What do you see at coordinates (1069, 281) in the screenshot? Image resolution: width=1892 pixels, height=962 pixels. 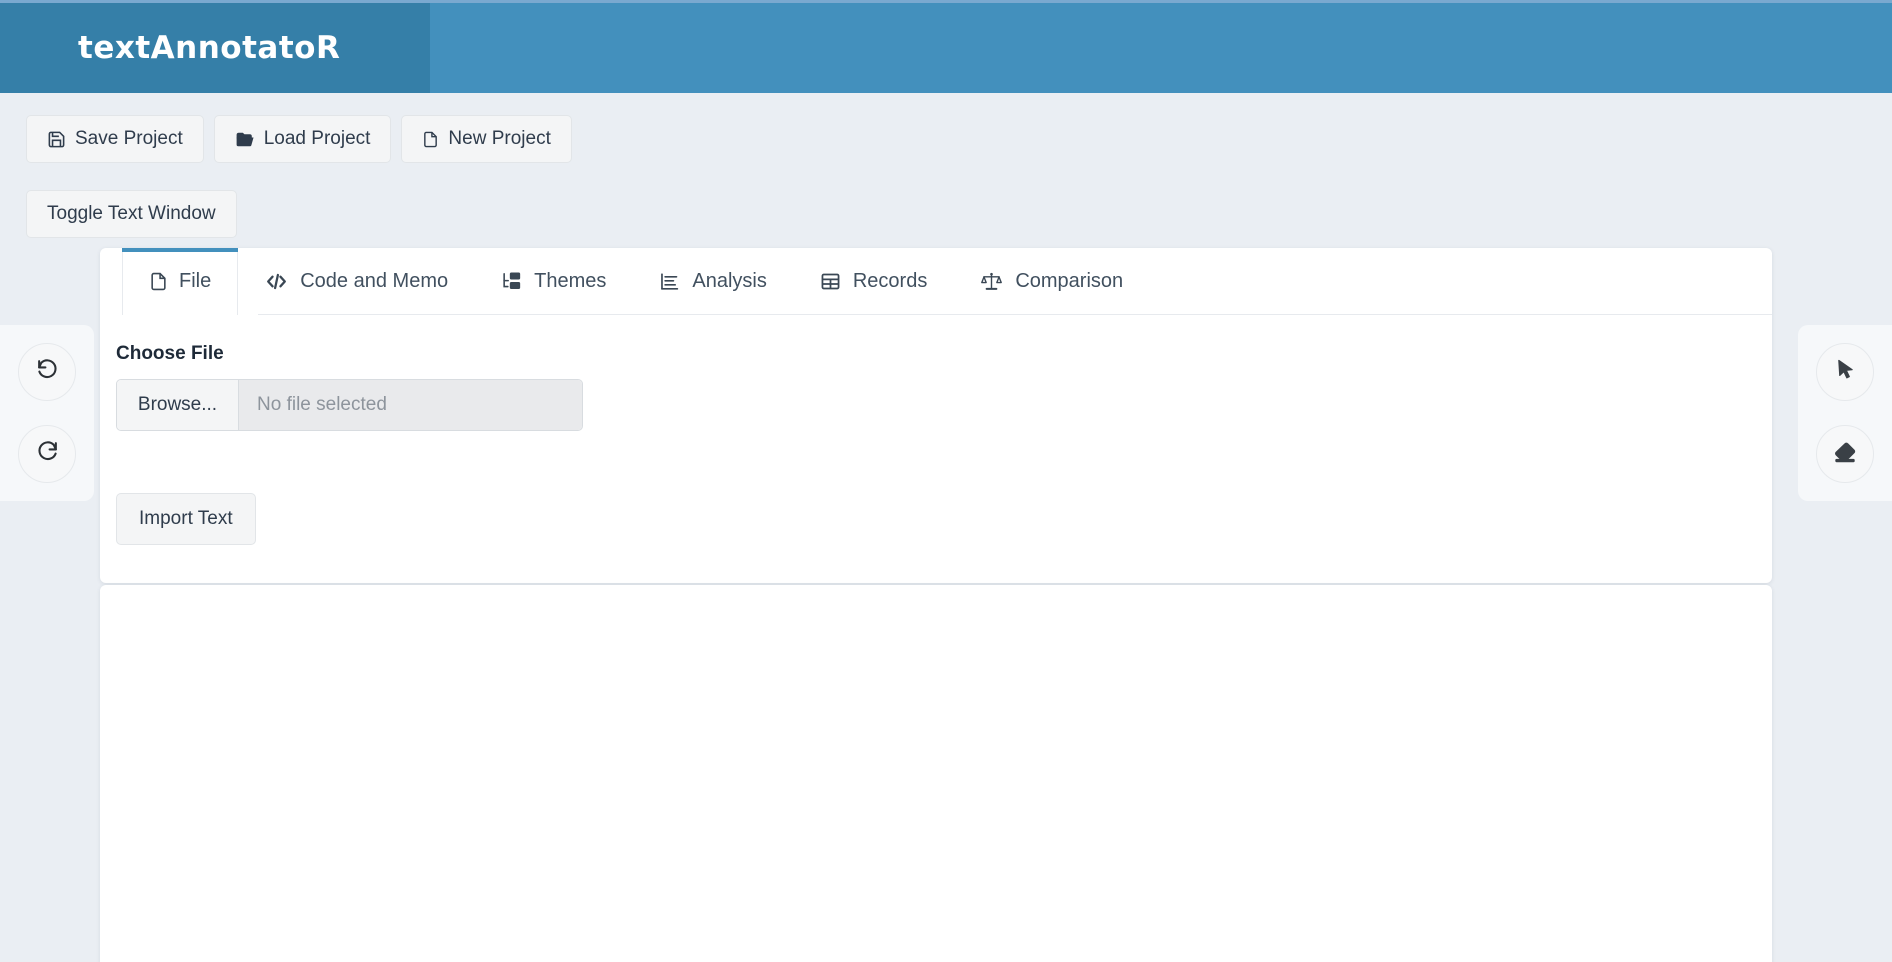 I see `tab-comparison-label: Comparison` at bounding box center [1069, 281].